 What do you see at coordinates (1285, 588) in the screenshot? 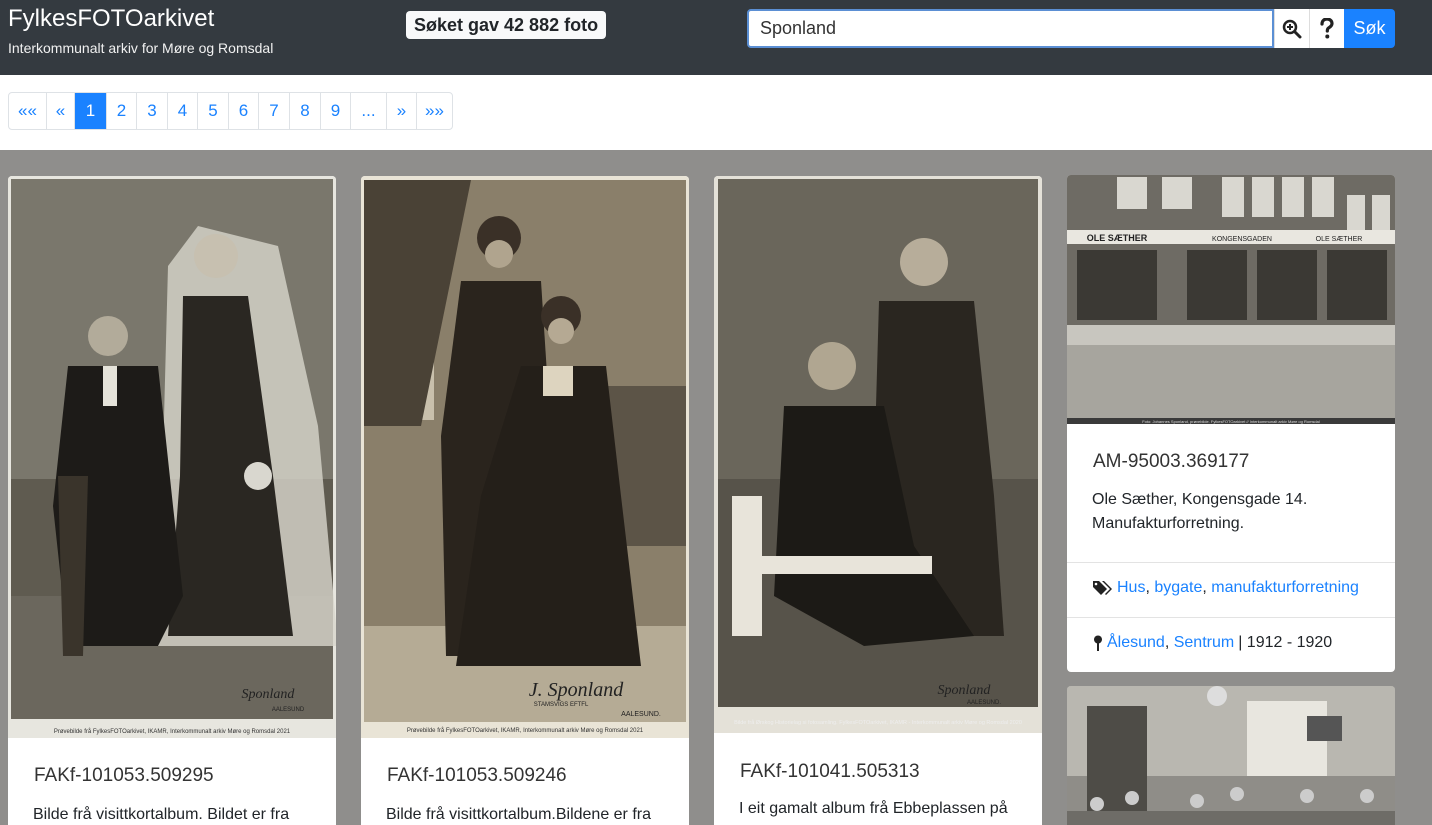
I see `tag-link: manufakturforretning` at bounding box center [1285, 588].